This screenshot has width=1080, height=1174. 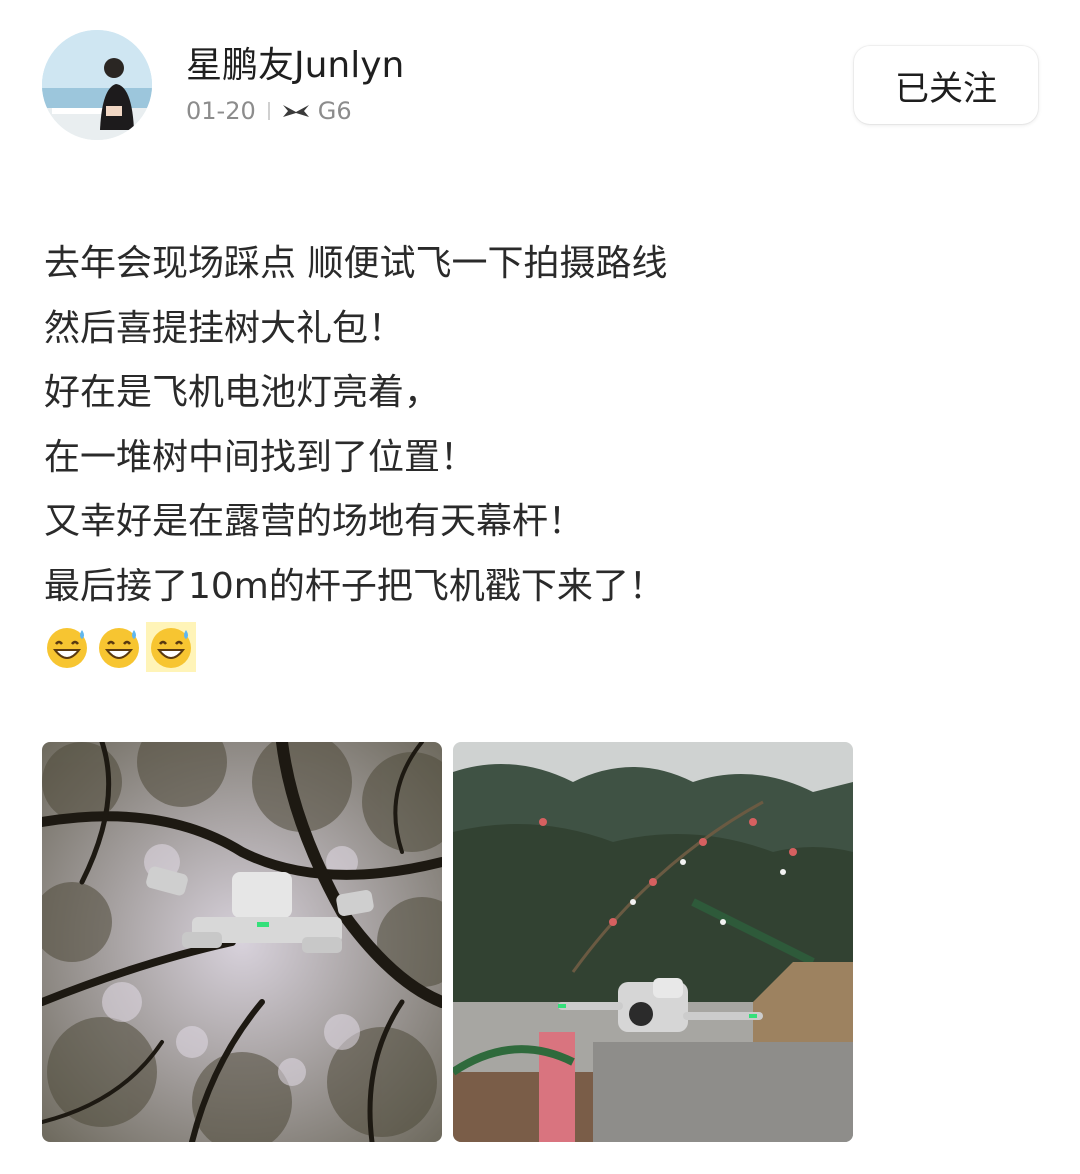 What do you see at coordinates (653, 942) in the screenshot?
I see `drone-campsite-photo` at bounding box center [653, 942].